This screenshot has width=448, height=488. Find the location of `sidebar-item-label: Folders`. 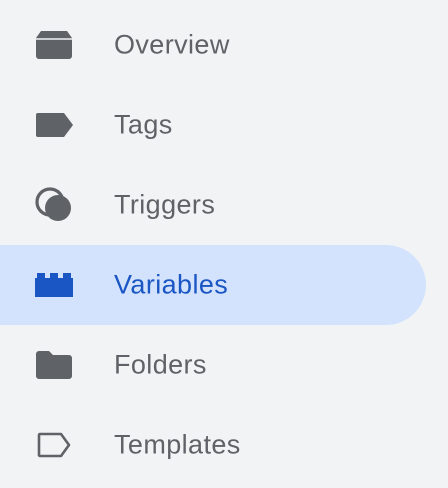

sidebar-item-label: Folders is located at coordinates (160, 364).